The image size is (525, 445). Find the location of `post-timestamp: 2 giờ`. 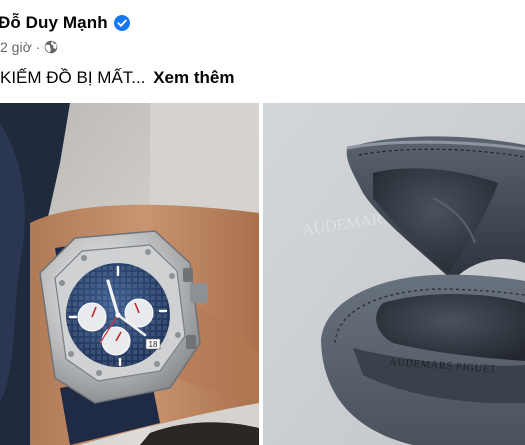

post-timestamp: 2 giờ is located at coordinates (16, 47).